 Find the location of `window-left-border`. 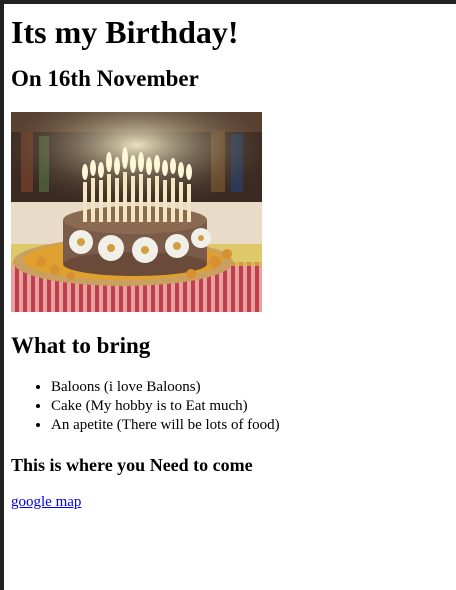

window-left-border is located at coordinates (2, 295).